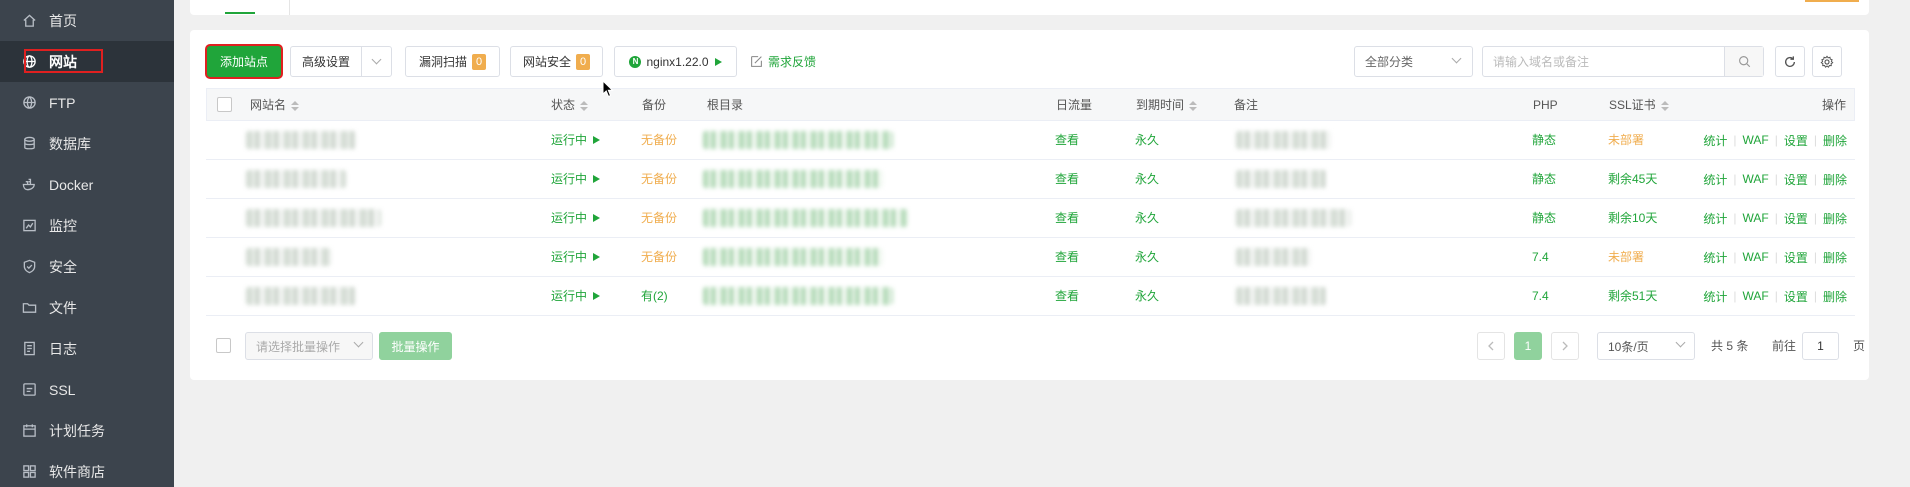 The width and height of the screenshot is (1910, 487). I want to click on site-security-button: 网站安全 0, so click(556, 61).